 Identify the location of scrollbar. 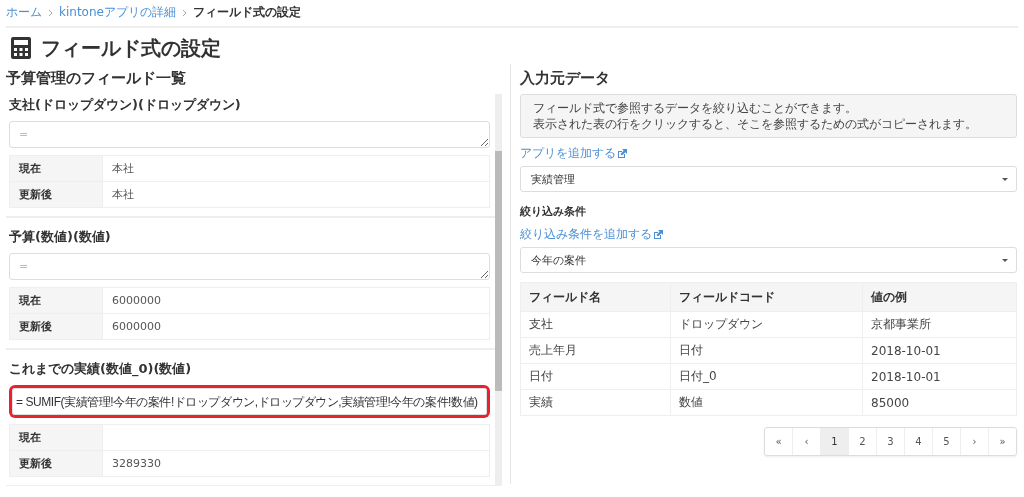
(498, 290).